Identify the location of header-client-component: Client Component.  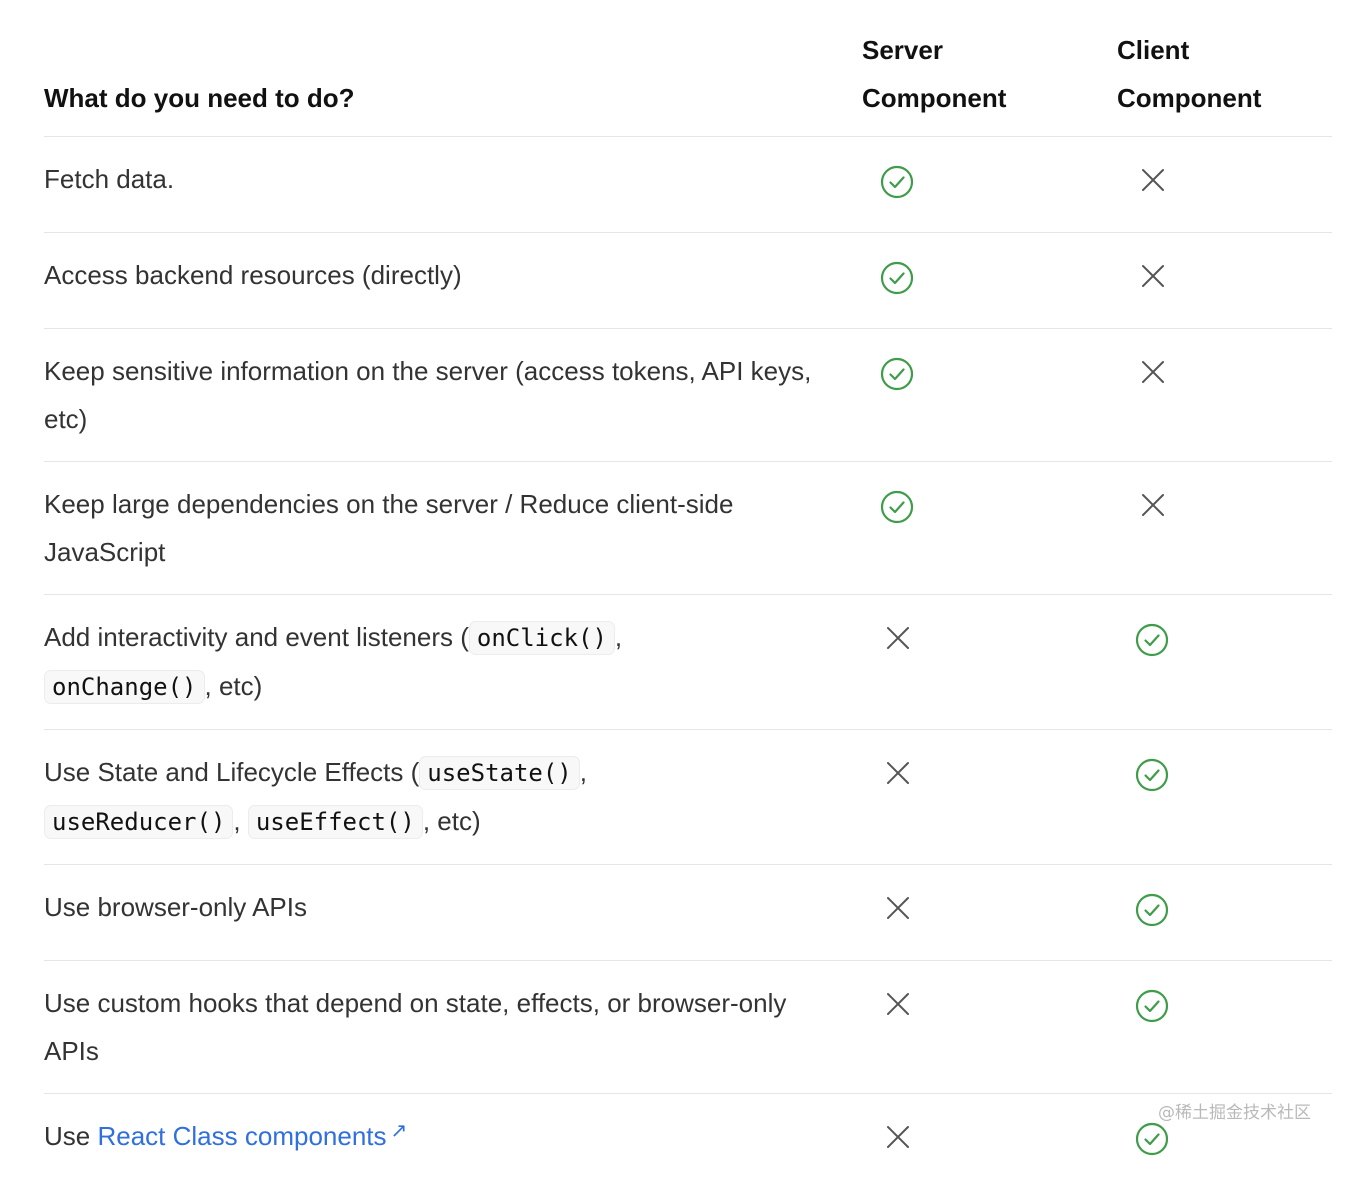
(1224, 81).